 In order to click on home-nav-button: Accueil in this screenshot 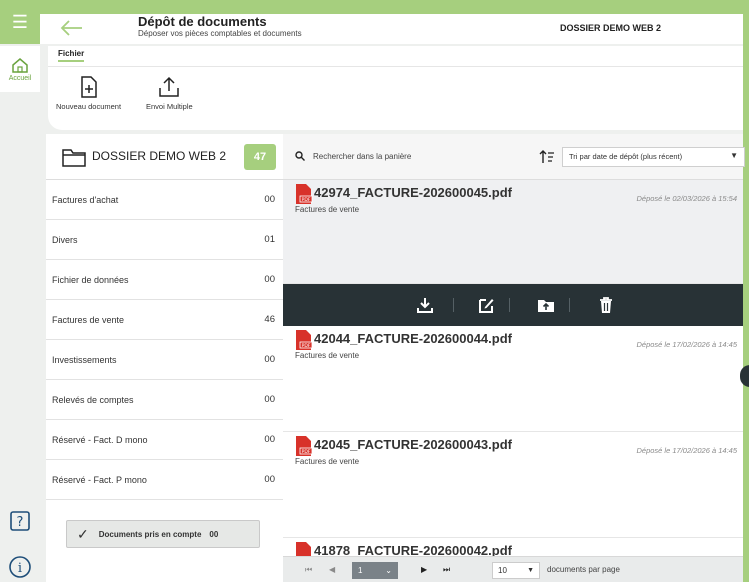, I will do `click(20, 69)`.